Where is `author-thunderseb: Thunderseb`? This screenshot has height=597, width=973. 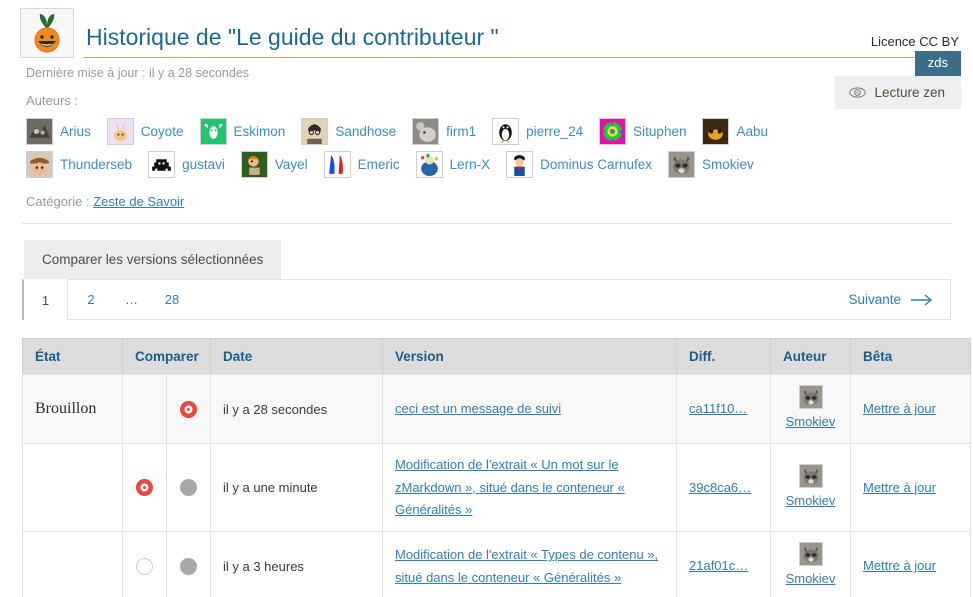
author-thunderseb: Thunderseb is located at coordinates (79, 164).